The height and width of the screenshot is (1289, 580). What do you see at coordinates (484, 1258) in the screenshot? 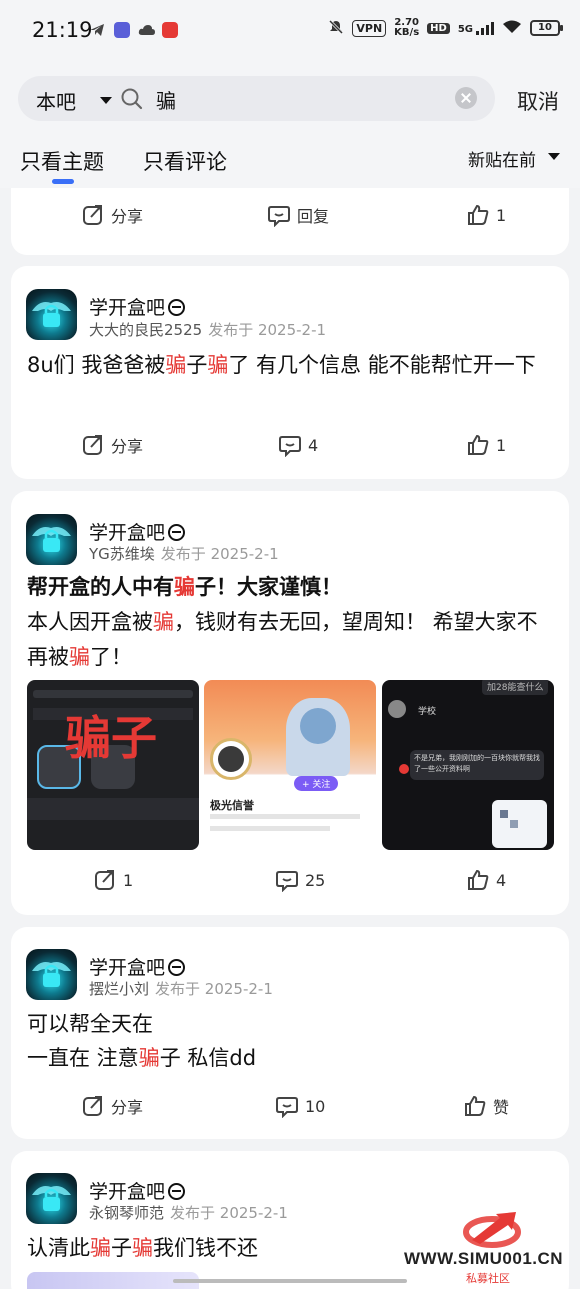
I see `watermark-site: WWW.SIMU001.CN` at bounding box center [484, 1258].